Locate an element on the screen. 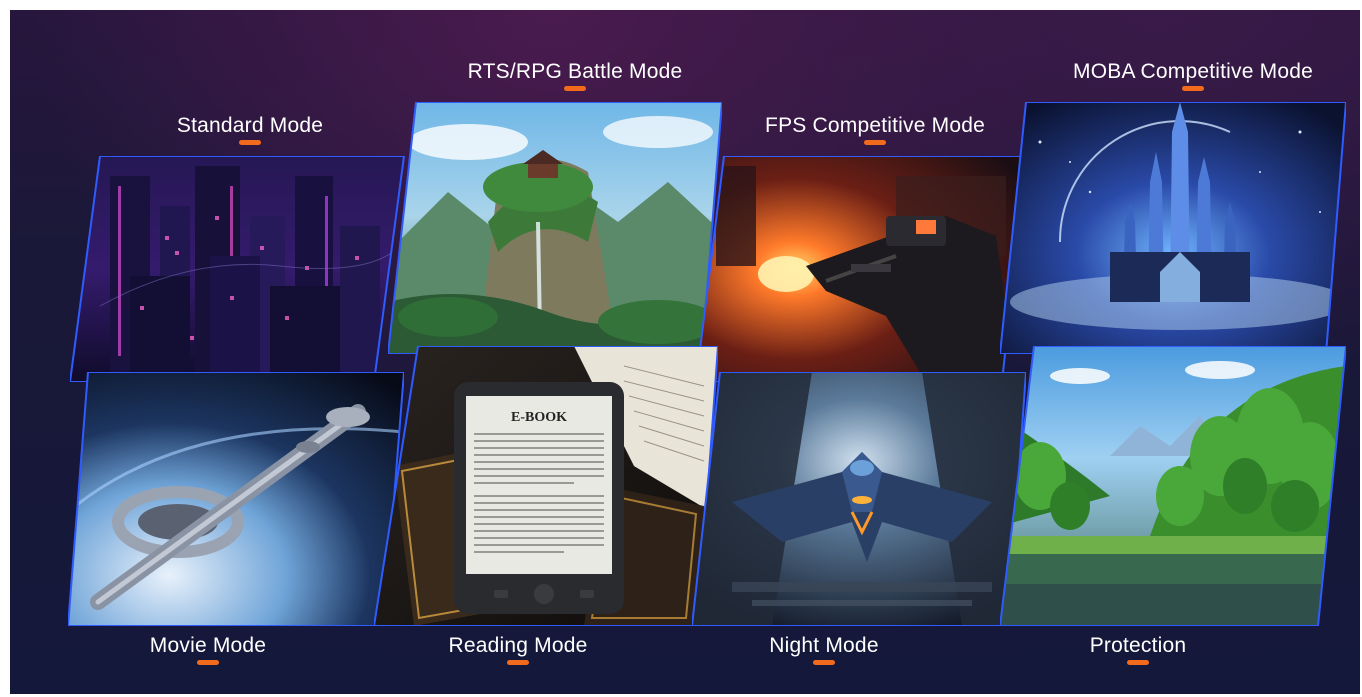 The width and height of the screenshot is (1362, 697). space-station-image is located at coordinates (236, 499).